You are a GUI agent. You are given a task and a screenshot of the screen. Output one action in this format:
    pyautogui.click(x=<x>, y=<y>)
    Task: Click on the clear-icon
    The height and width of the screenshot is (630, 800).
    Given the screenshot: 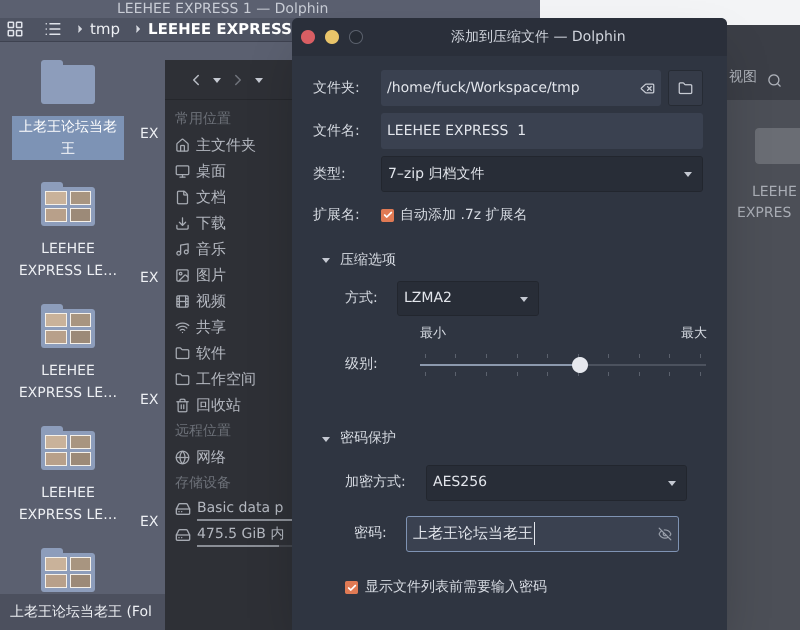 What is the action you would take?
    pyautogui.click(x=647, y=88)
    